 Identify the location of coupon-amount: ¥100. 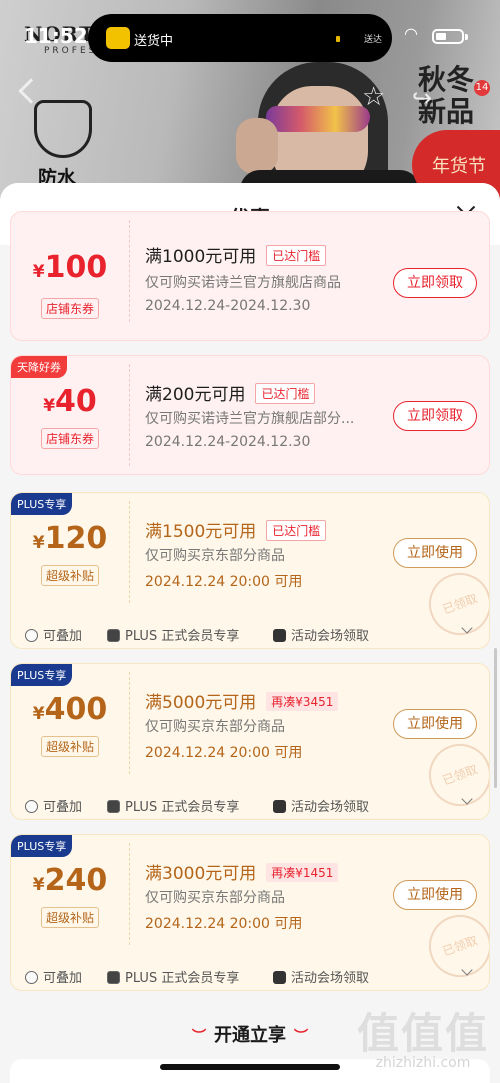
(70, 267).